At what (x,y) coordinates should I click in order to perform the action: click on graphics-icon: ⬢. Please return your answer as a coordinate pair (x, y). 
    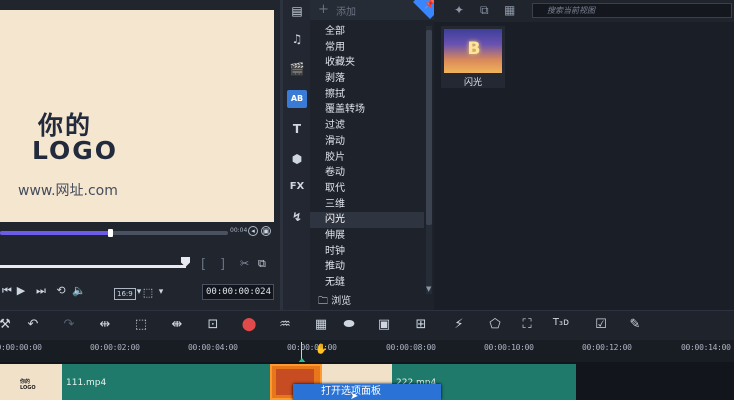
    Looking at the image, I should click on (297, 159).